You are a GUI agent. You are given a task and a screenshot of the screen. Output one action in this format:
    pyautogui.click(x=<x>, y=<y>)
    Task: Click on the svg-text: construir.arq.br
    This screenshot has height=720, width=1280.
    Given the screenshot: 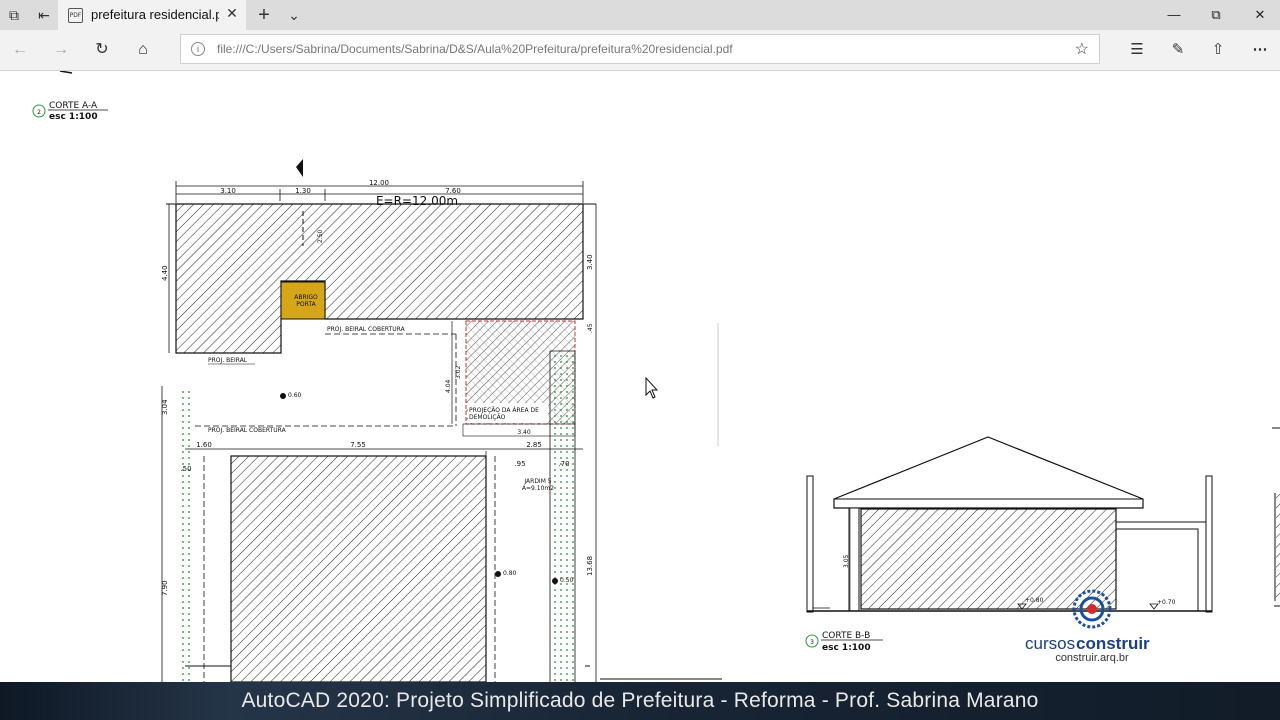 What is the action you would take?
    pyautogui.click(x=1092, y=658)
    